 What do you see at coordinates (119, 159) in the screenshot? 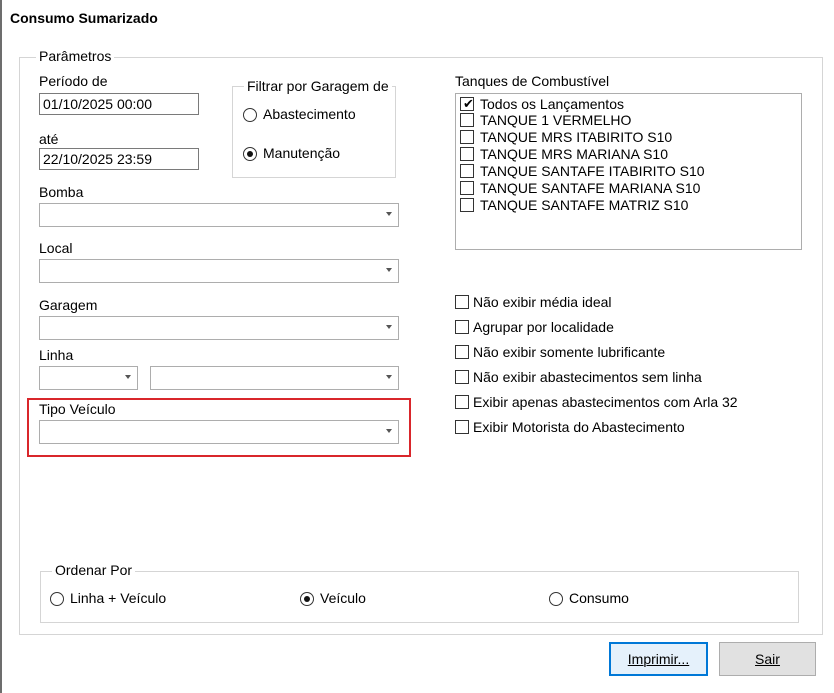
I see `periodo-ate-field: 22/10/2025 23:59` at bounding box center [119, 159].